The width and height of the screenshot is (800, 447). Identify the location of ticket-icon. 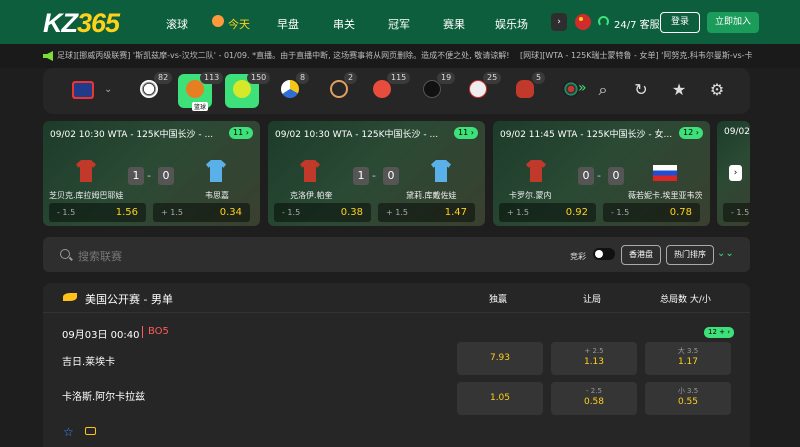
(90, 431).